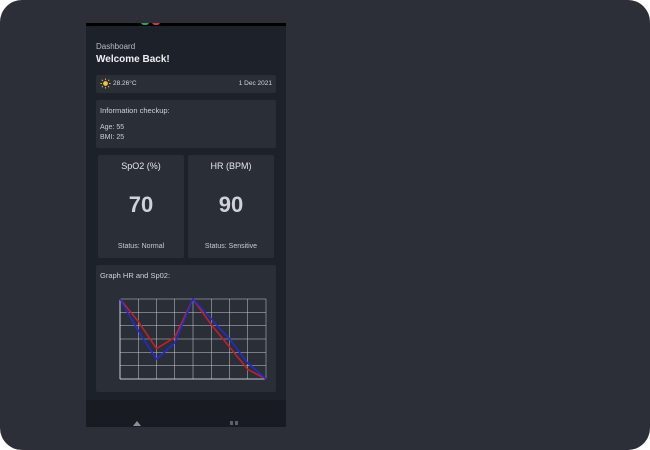 This screenshot has height=450, width=650. I want to click on information-card: Information checkup: Age: 55 BMI: 25, so click(186, 124).